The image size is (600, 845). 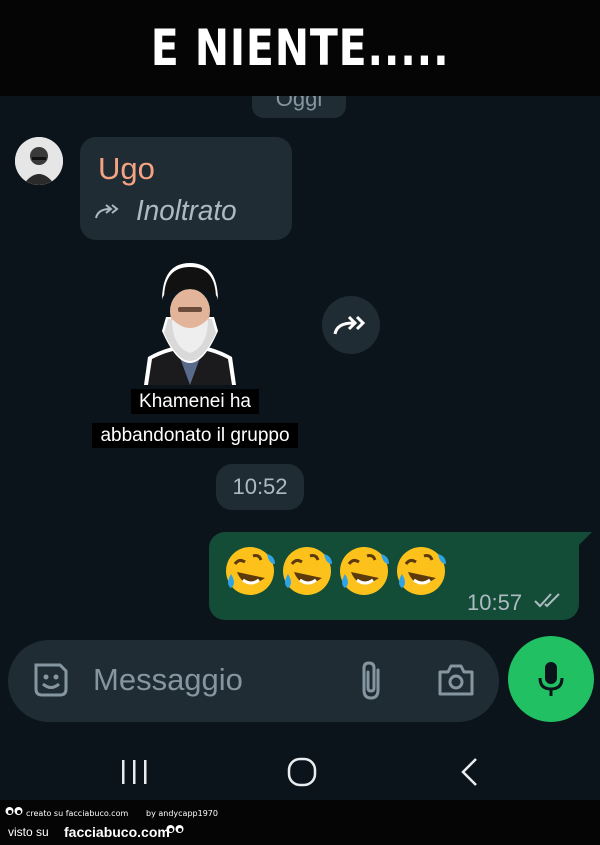 I want to click on microphone-icon, so click(x=551, y=679).